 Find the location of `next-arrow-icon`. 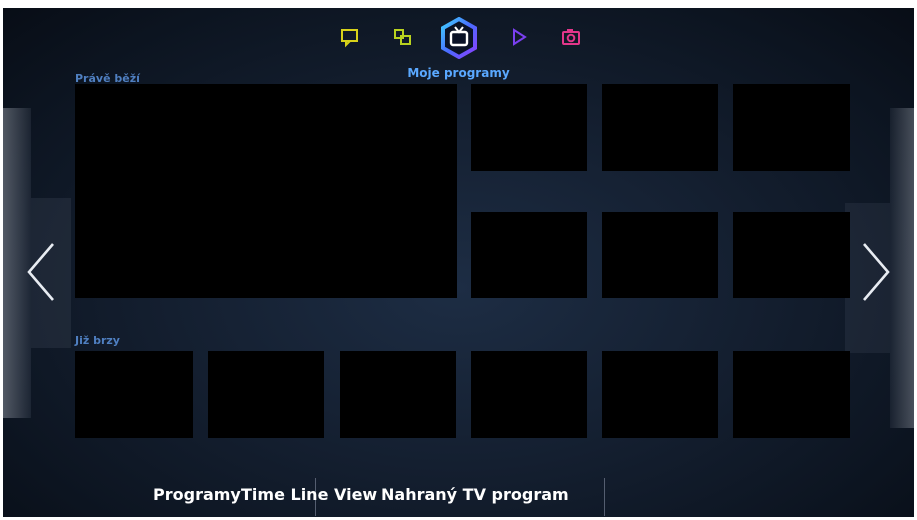

next-arrow-icon is located at coordinates (876, 272).